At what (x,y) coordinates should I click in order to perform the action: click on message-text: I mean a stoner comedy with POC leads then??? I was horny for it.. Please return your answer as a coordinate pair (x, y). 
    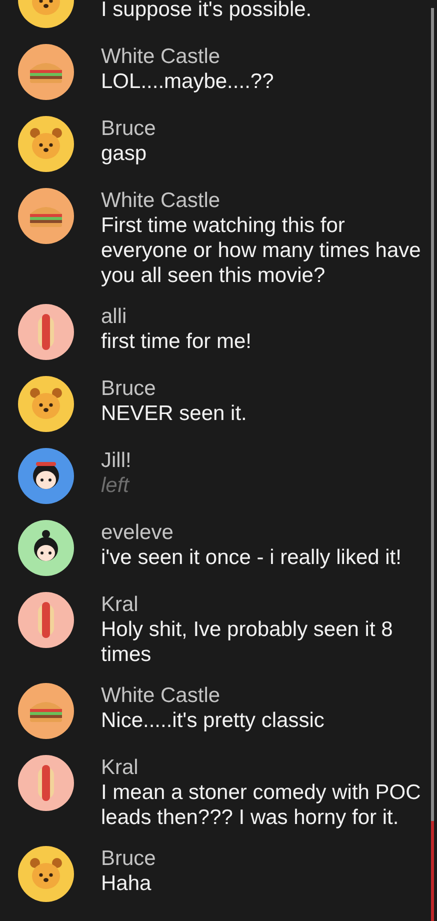
    Looking at the image, I should click on (261, 805).